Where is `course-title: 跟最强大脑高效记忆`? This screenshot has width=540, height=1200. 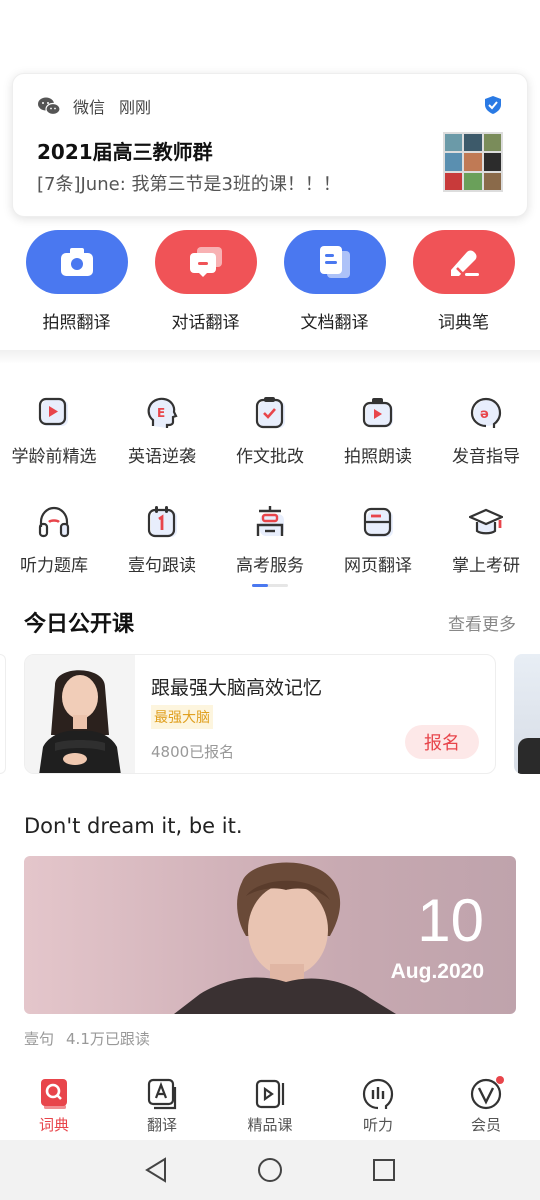
course-title: 跟最强大脑高效记忆 is located at coordinates (237, 688).